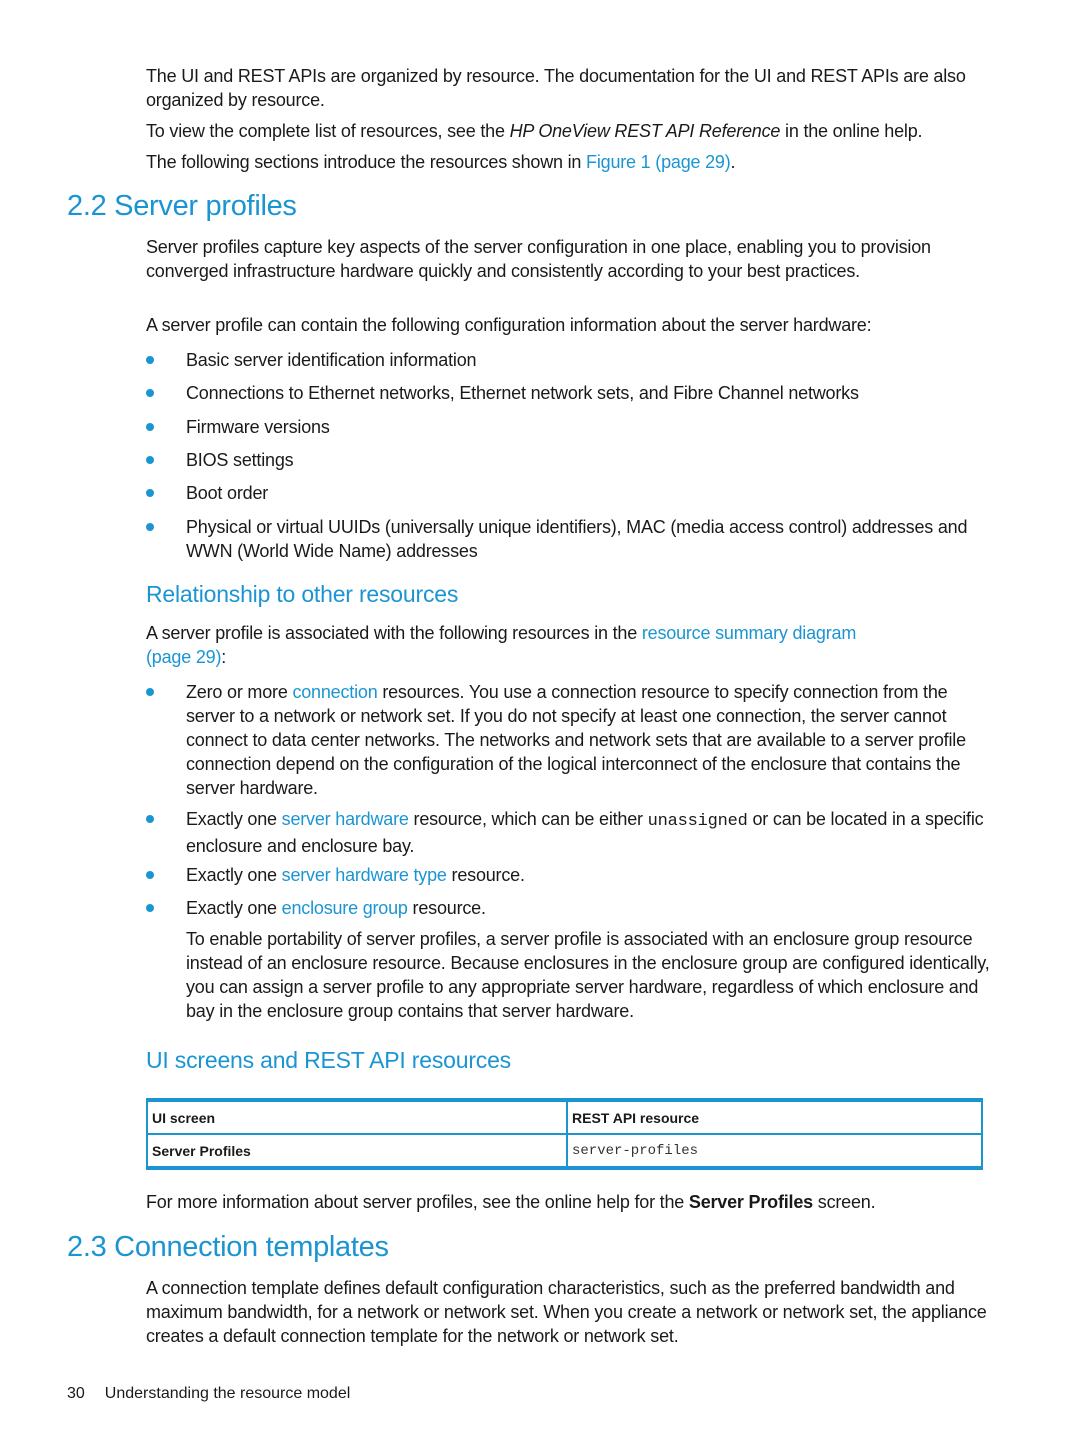 The image size is (1080, 1438). Describe the element at coordinates (357, 1117) in the screenshot. I see `column-header-ui-screen: UI screen` at that location.